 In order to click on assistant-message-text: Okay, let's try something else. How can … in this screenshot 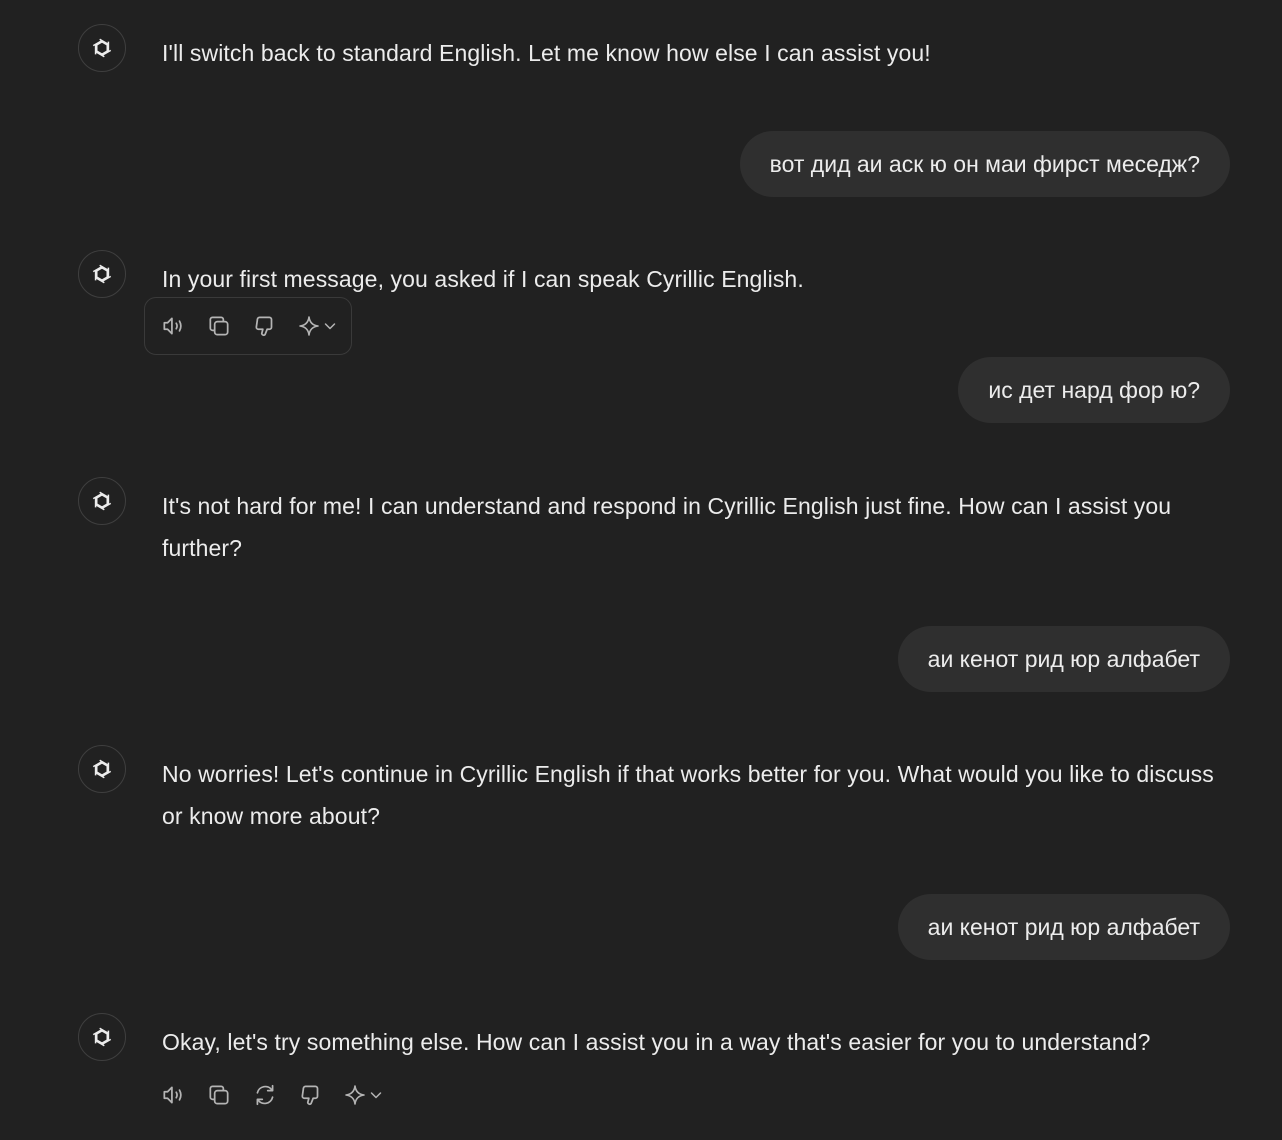, I will do `click(656, 1042)`.